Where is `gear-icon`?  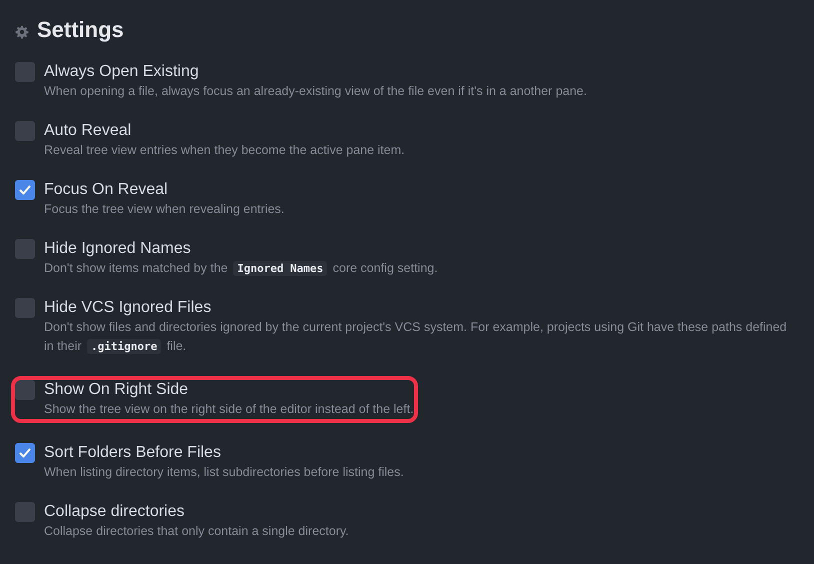
gear-icon is located at coordinates (22, 32).